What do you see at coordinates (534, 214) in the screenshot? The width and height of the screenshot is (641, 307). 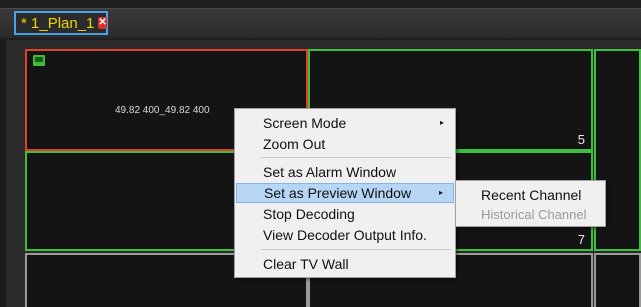 I see `submenu-item-label: Historical Channel` at bounding box center [534, 214].